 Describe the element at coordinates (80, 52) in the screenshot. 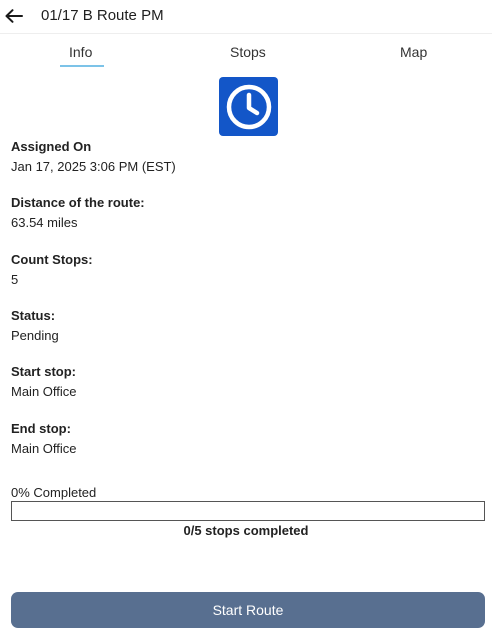

I see `tab-info: Info` at that location.